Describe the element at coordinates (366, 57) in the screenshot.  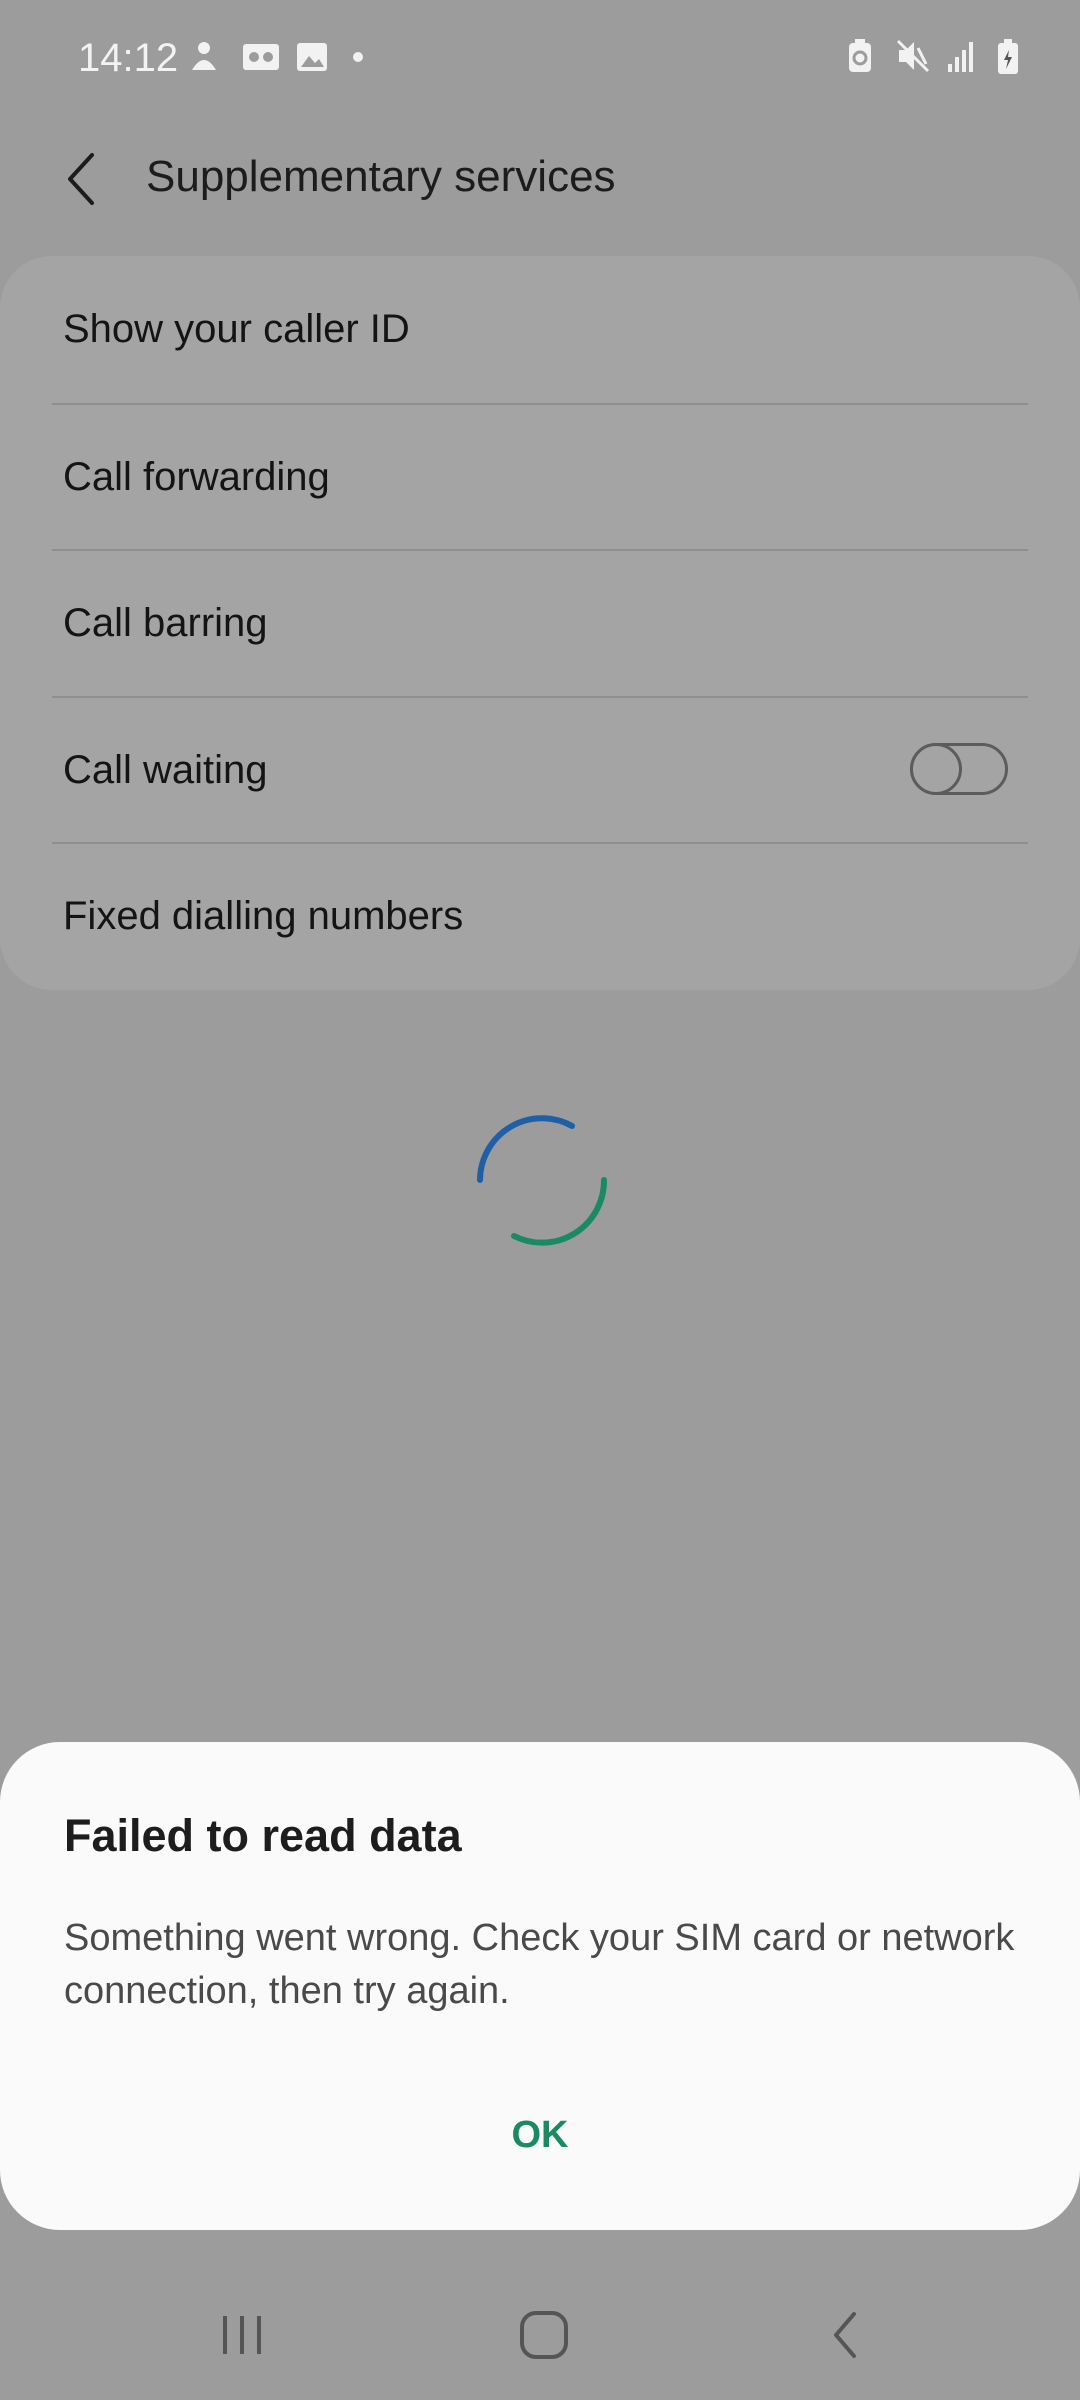
I see `dot-icon` at that location.